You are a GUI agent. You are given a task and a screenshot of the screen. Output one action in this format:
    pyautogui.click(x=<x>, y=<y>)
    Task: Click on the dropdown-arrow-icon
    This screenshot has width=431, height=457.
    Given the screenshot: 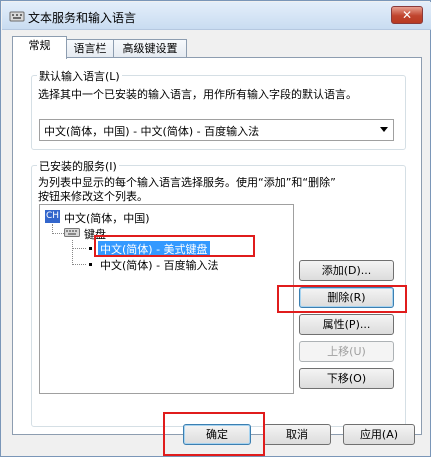 What is the action you would take?
    pyautogui.click(x=384, y=129)
    